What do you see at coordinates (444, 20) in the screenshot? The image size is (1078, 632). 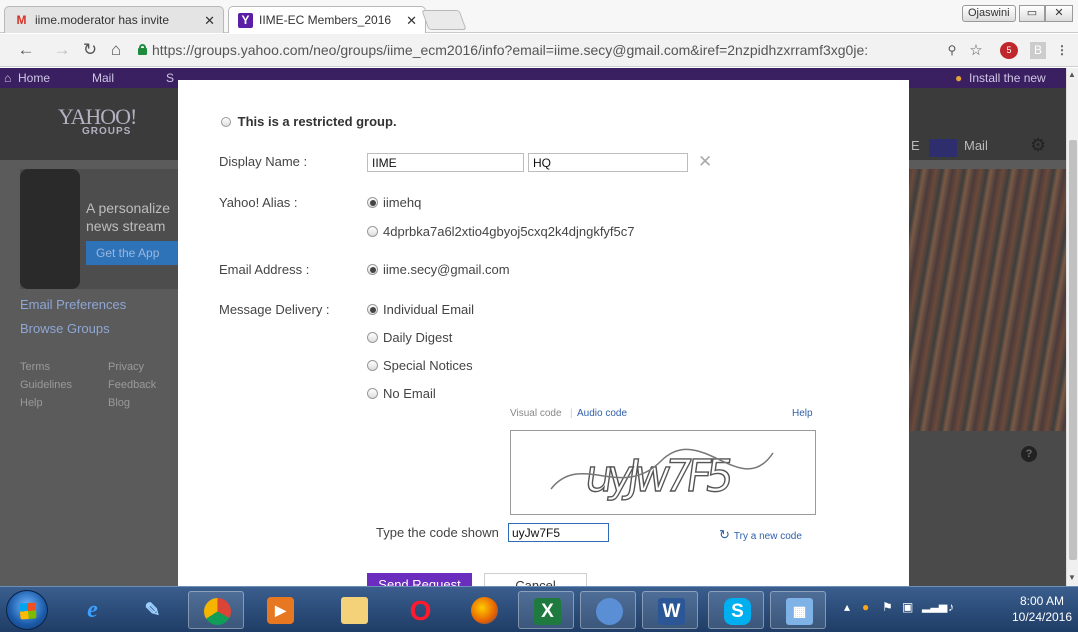 I see `new-tab-button` at bounding box center [444, 20].